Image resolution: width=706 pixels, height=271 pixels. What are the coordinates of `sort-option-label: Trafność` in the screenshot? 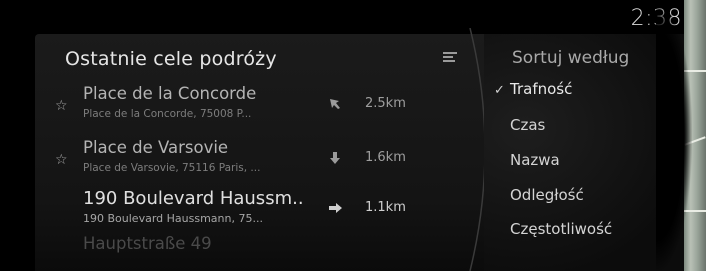 It's located at (541, 89).